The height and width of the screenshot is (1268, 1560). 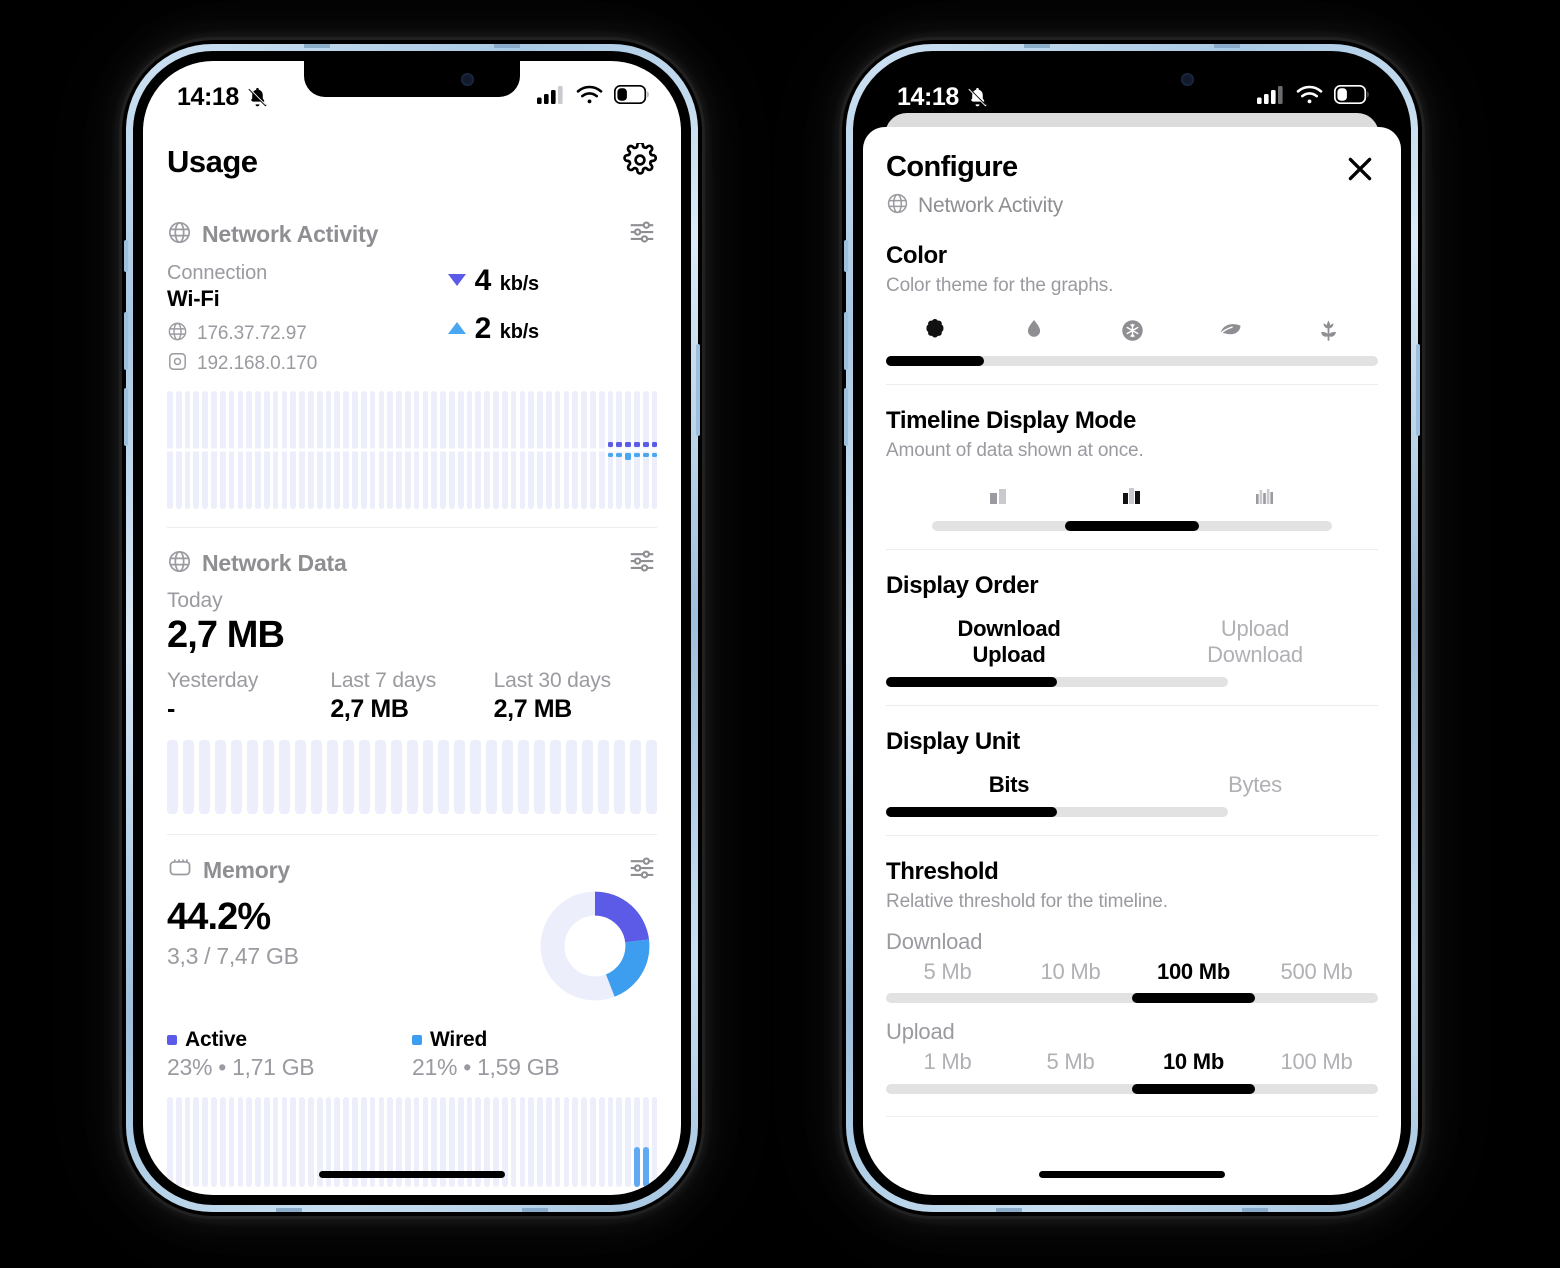 What do you see at coordinates (971, 811) in the screenshot?
I see `display-unit-slider-thumb` at bounding box center [971, 811].